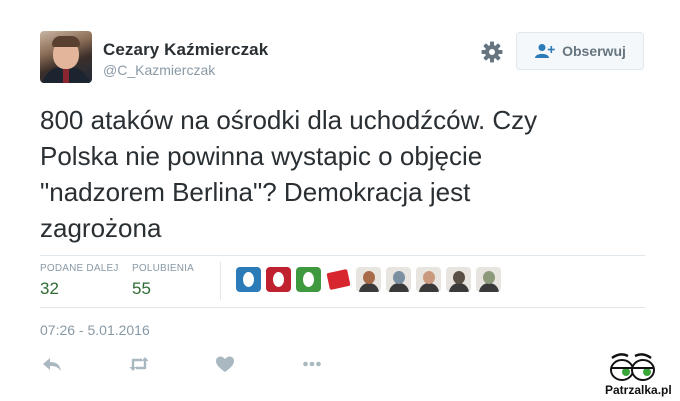  I want to click on tweet-text-line: "nadzorem Berlina"? Demokracja jest, so click(255, 192).